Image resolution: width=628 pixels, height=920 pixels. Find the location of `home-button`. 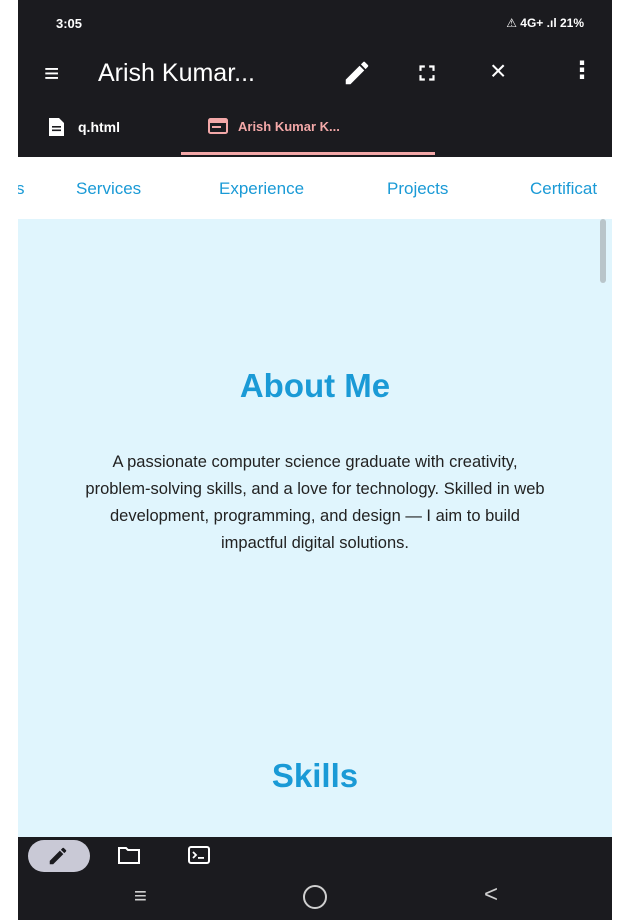

home-button is located at coordinates (315, 897).